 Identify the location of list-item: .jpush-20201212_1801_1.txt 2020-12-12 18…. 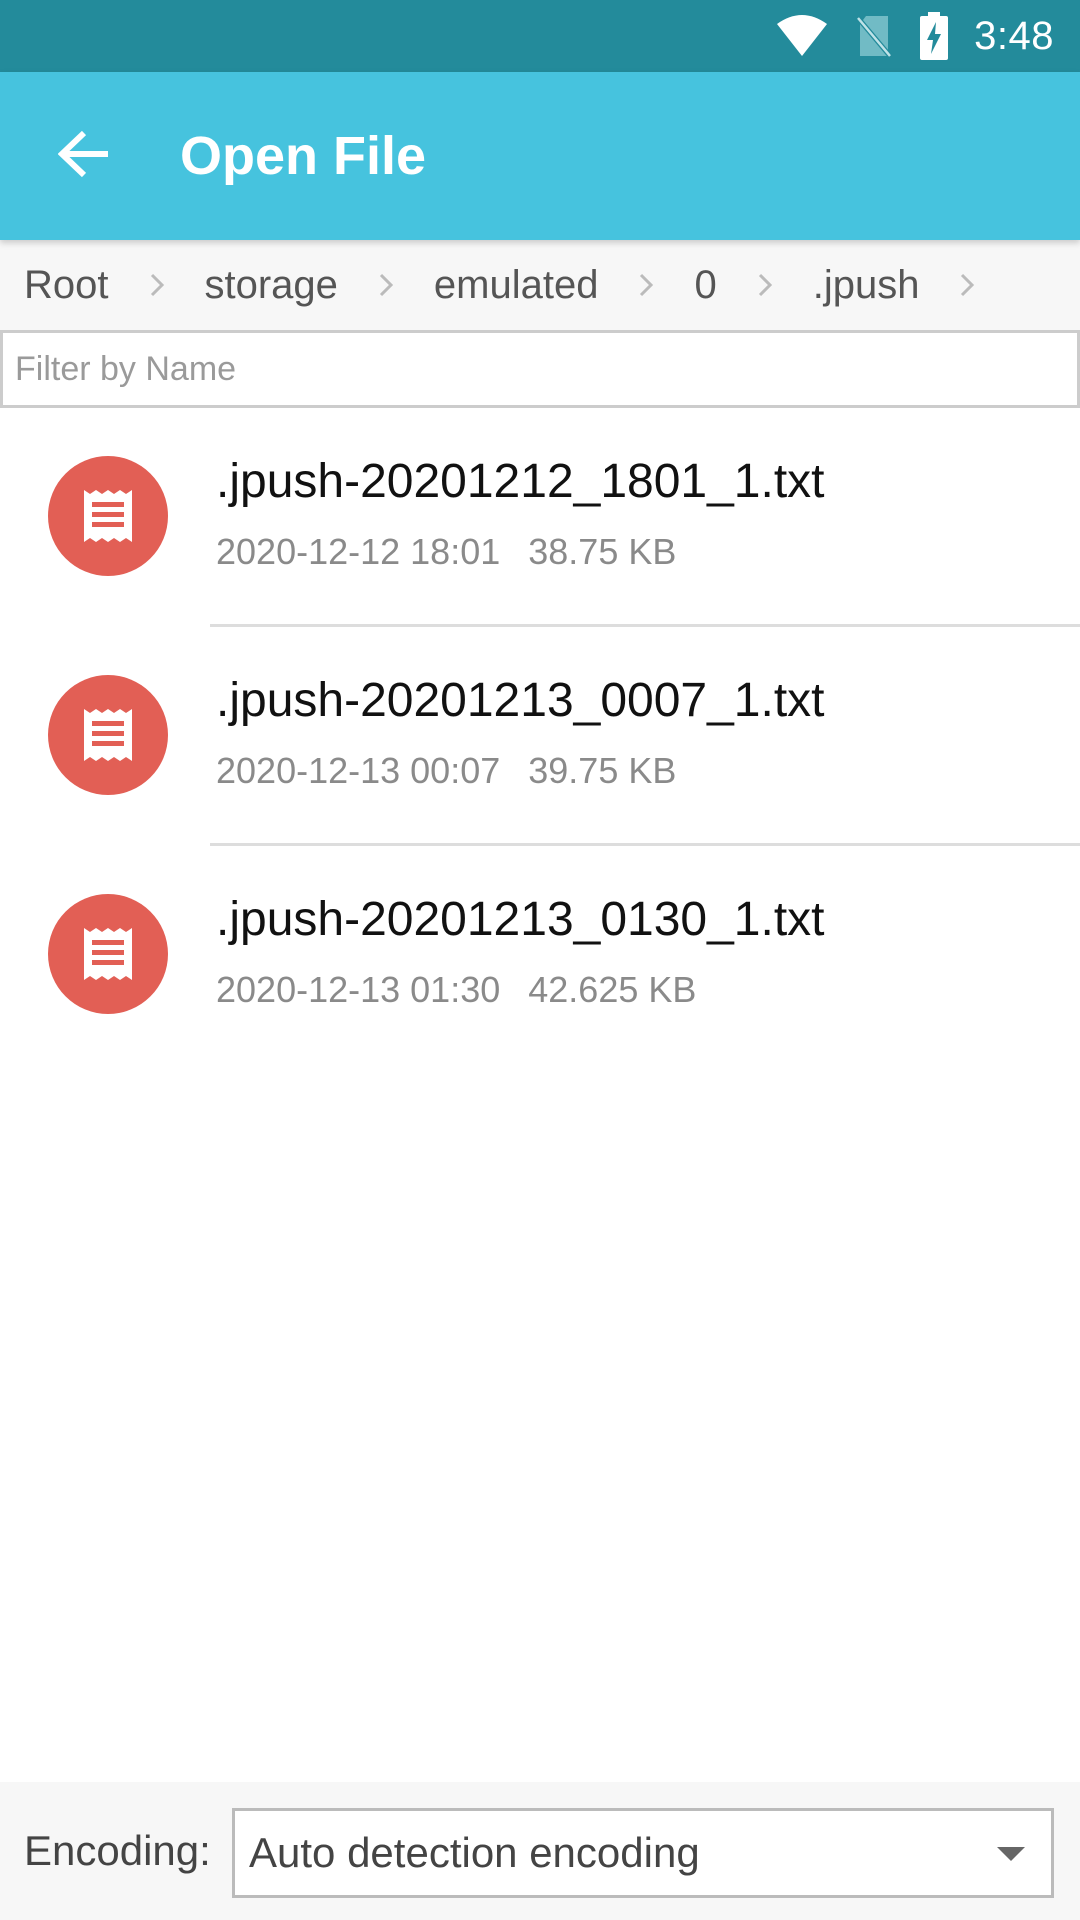
(540, 517).